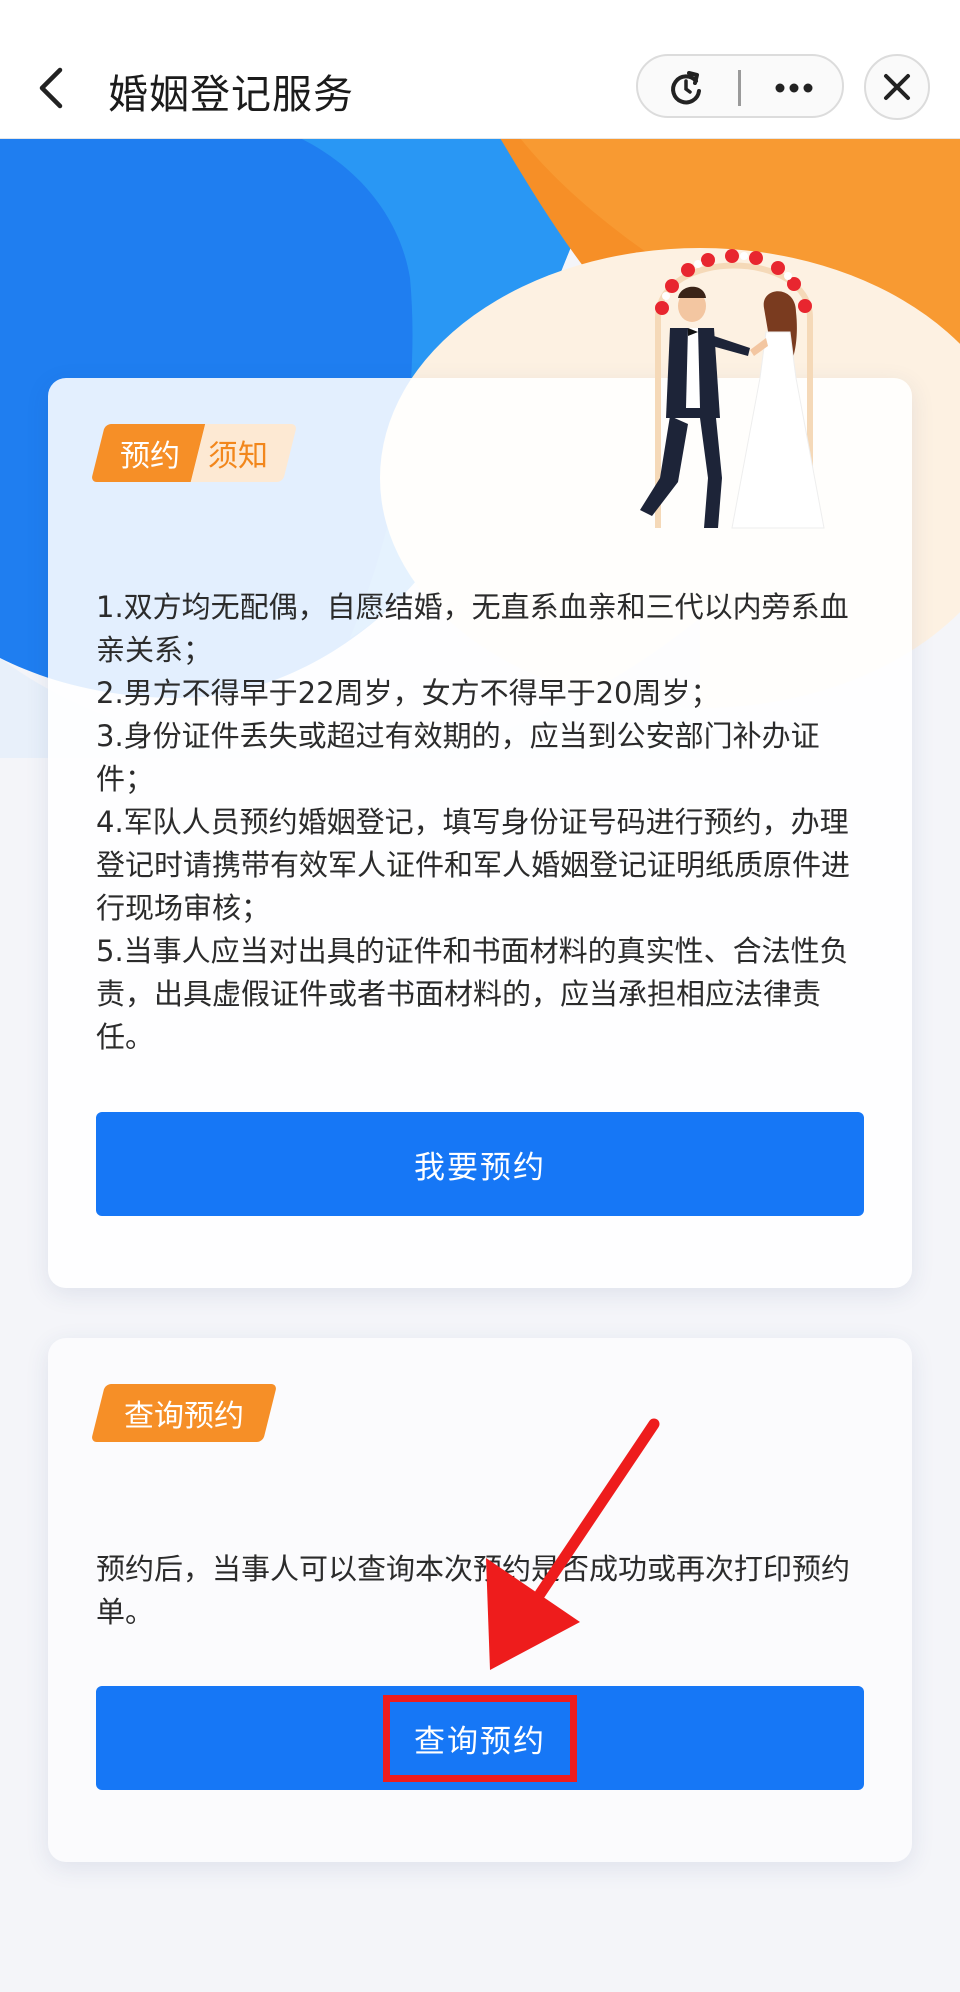 The height and width of the screenshot is (1992, 960). I want to click on notice-item: 3.身份证件丢失或超过有效期的，应当到公安部门补办证件；, so click(458, 757).